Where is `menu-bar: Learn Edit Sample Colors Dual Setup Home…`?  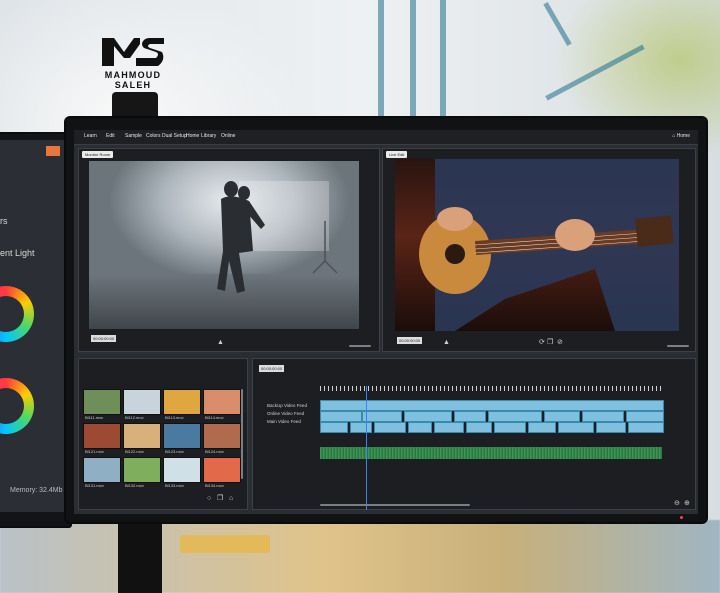 menu-bar: Learn Edit Sample Colors Dual Setup Home… is located at coordinates (386, 137).